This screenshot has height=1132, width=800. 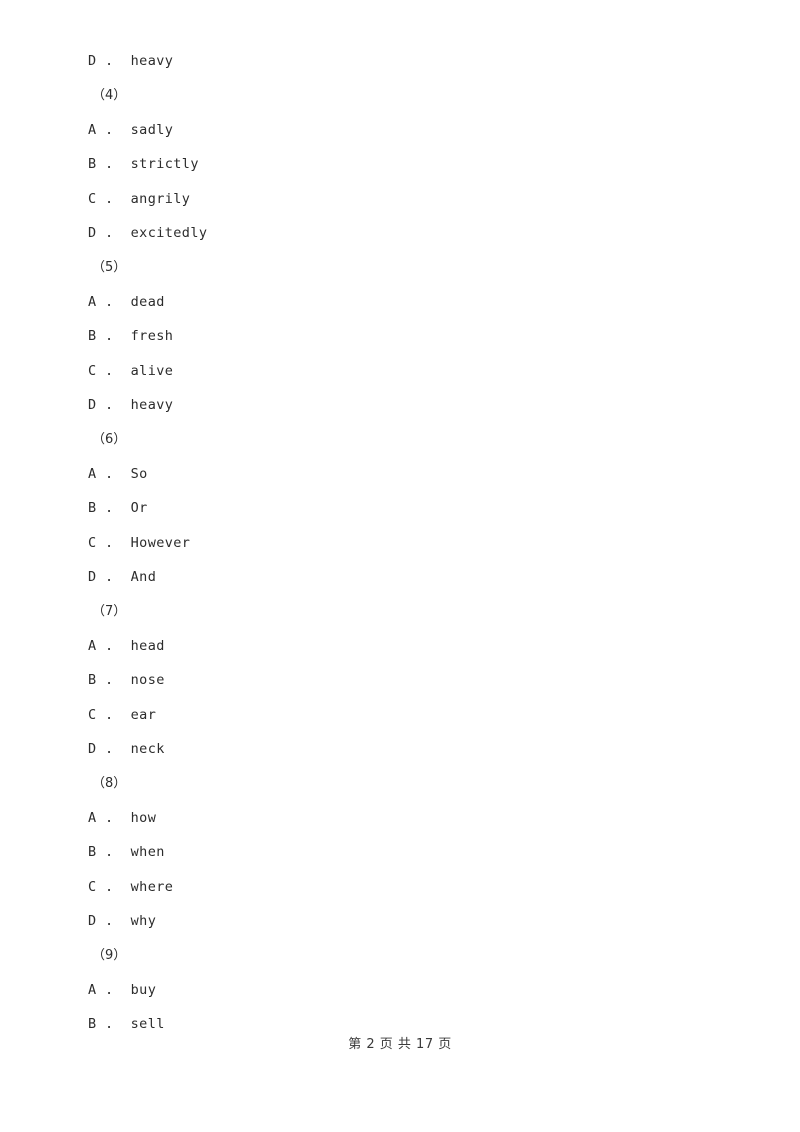 I want to click on answer-option: C . where, so click(x=400, y=887).